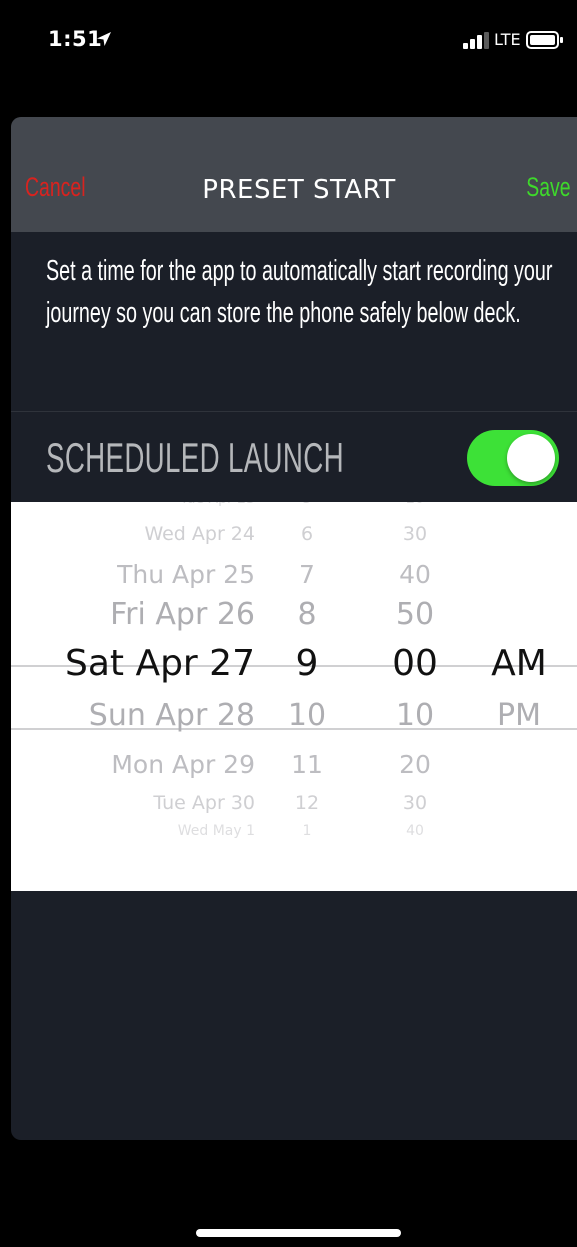 This screenshot has width=577, height=1247. What do you see at coordinates (544, 40) in the screenshot?
I see `battery-icon` at bounding box center [544, 40].